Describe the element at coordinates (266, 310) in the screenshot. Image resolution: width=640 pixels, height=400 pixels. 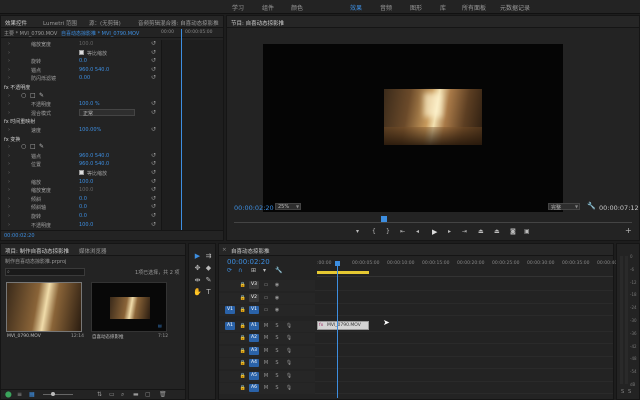
I see `sync-lock-icon: ▭` at that location.